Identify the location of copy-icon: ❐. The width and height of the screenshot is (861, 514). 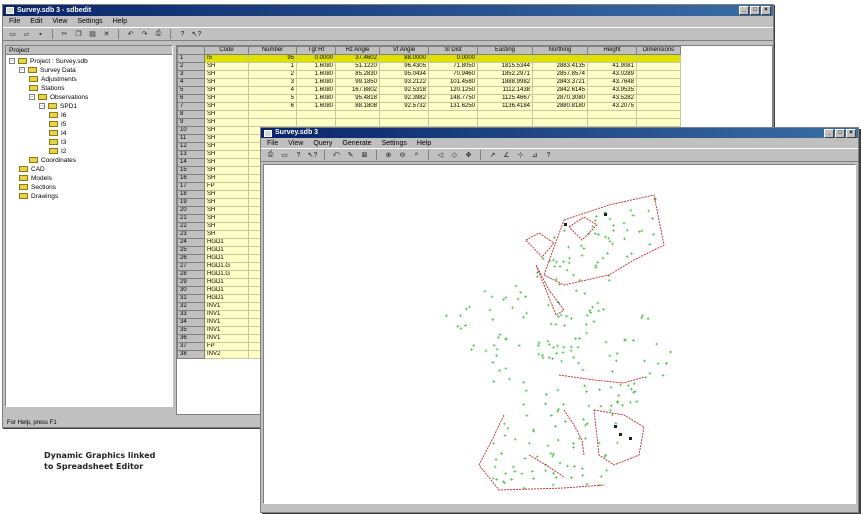
(78, 34).